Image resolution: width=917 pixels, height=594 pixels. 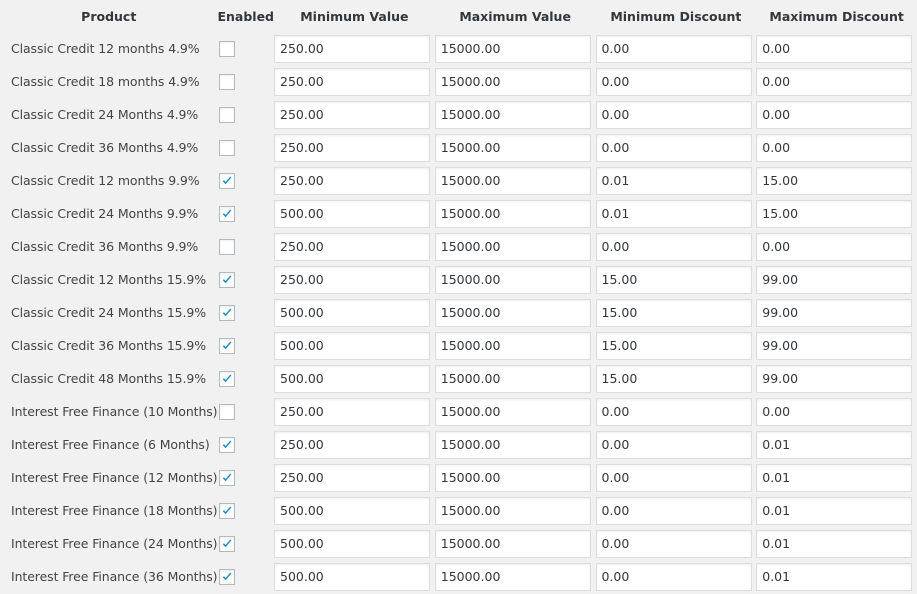 I want to click on table-row: Classic Credit 12 Months 15.9%, so click(x=458, y=279).